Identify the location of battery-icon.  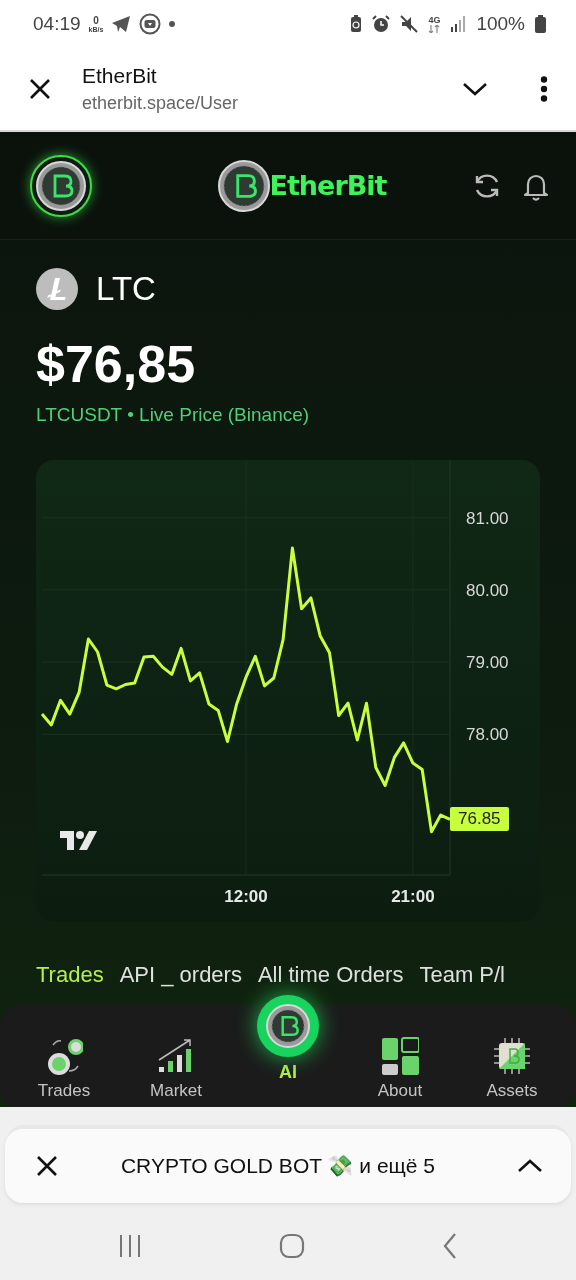
(540, 24).